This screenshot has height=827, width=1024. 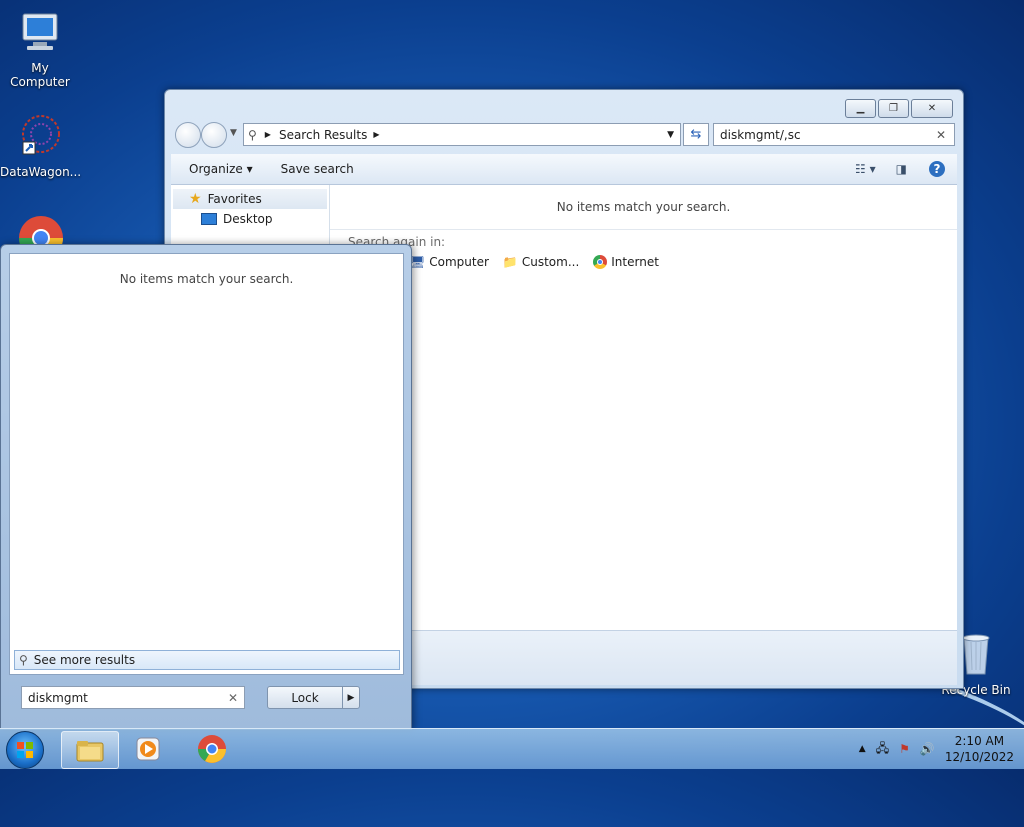 I want to click on save-search-button: Save search, so click(x=317, y=169).